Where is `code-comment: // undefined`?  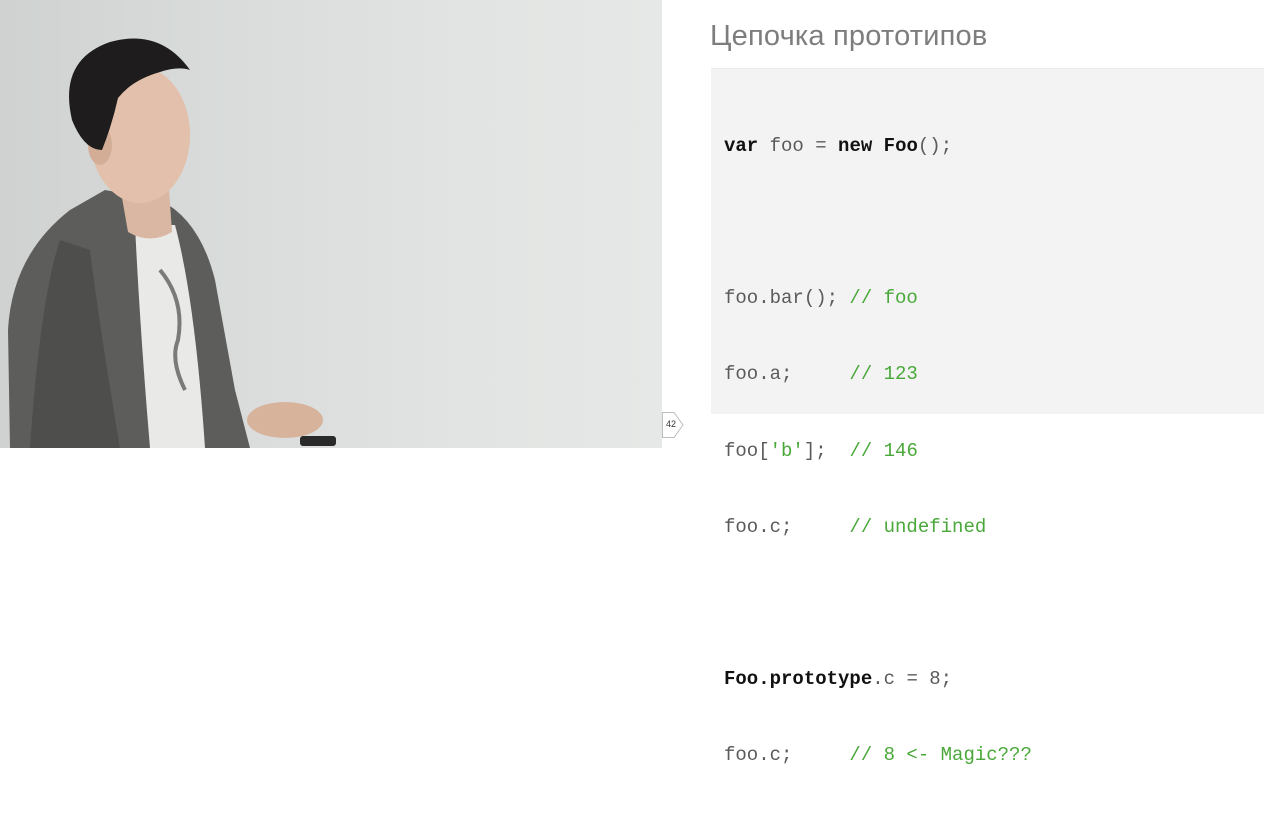 code-comment: // undefined is located at coordinates (918, 526).